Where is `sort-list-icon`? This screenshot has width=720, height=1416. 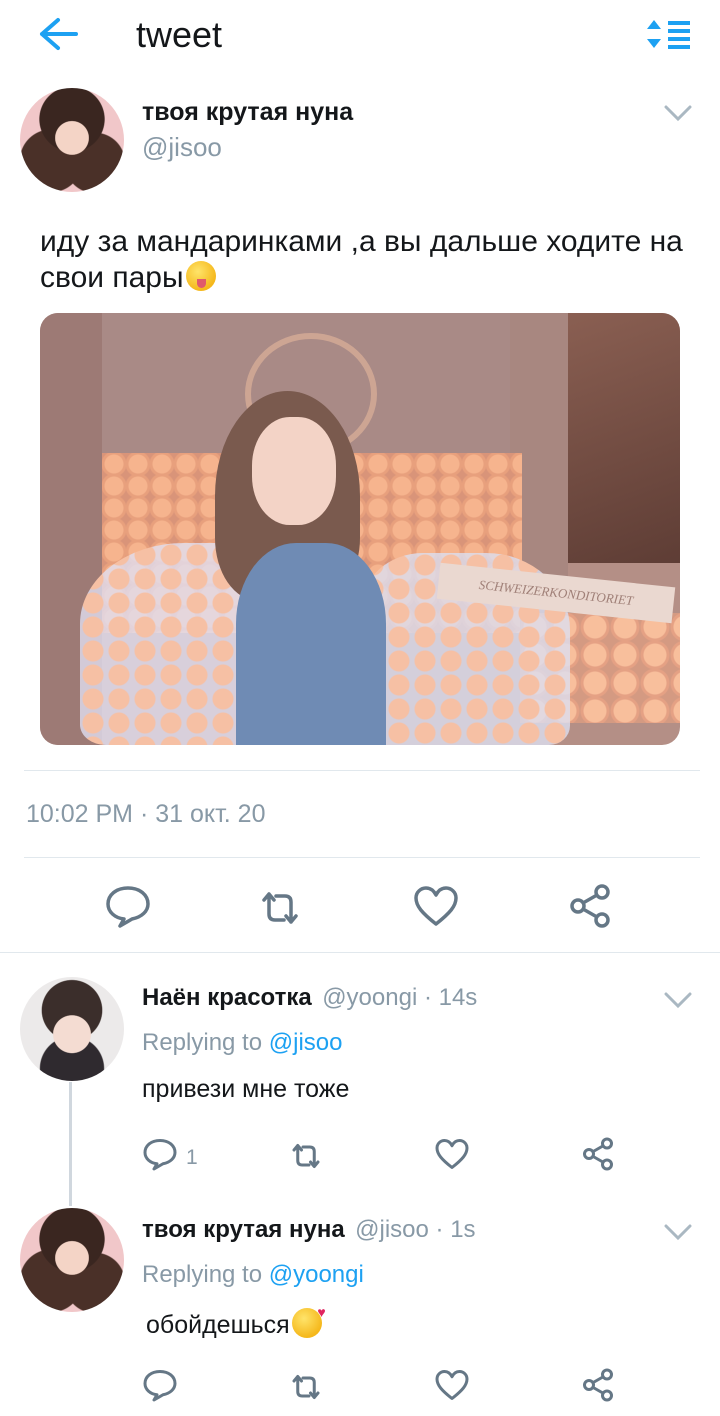
sort-list-icon is located at coordinates (669, 34).